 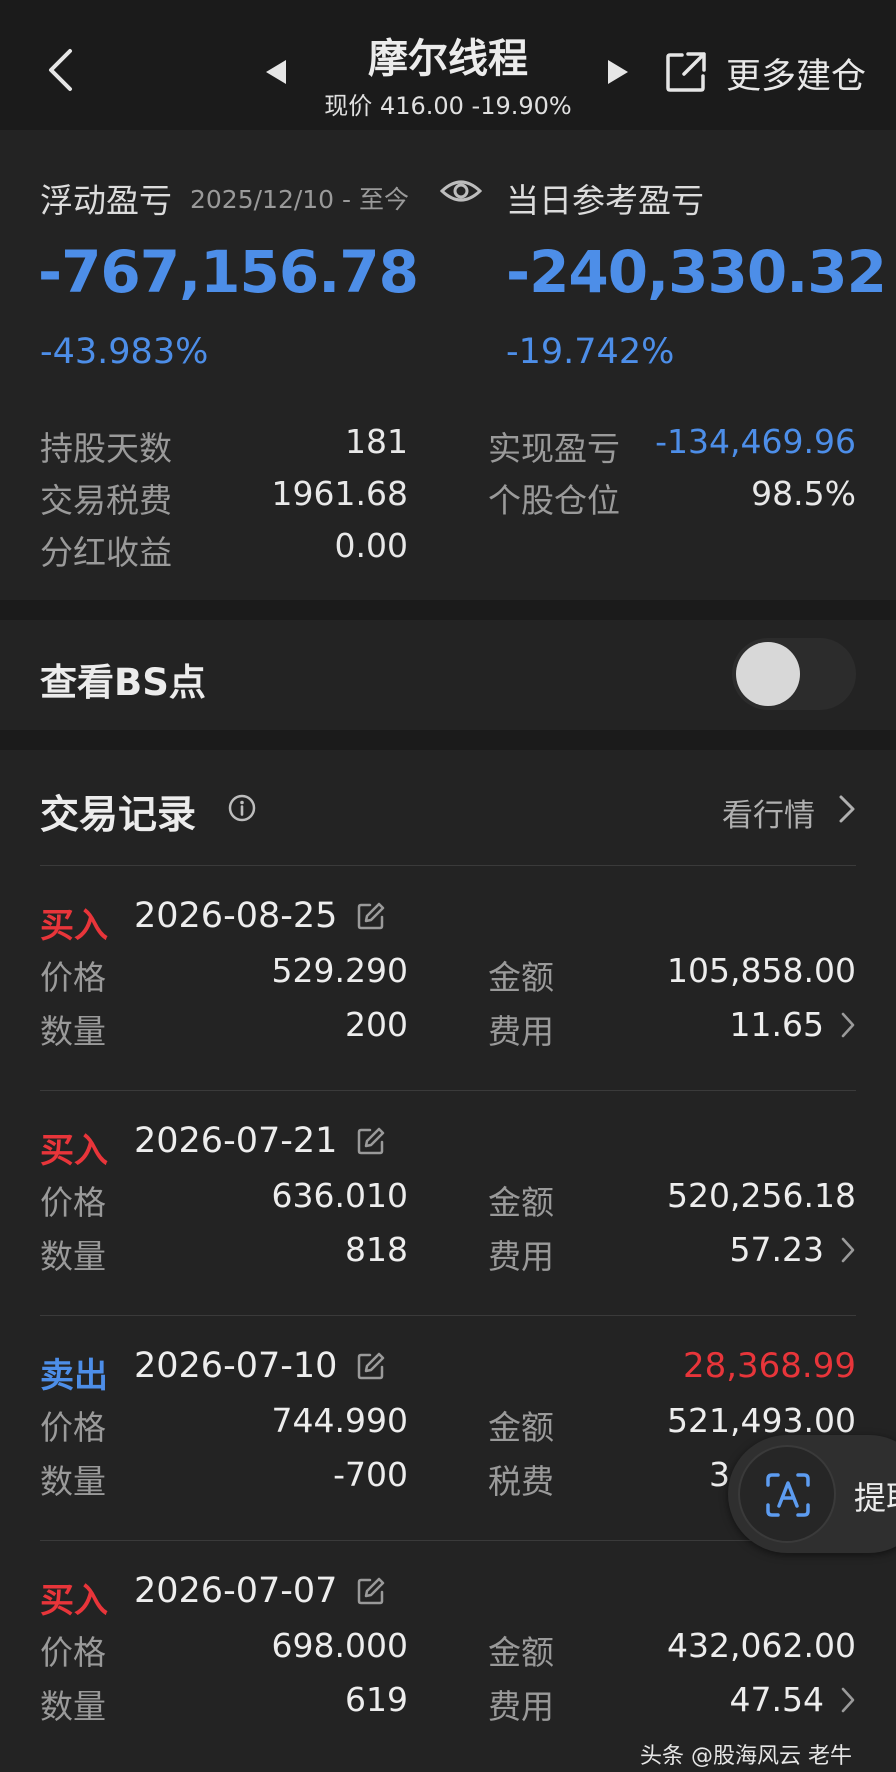 What do you see at coordinates (106, 500) in the screenshot?
I see `stat-label: 交易税费` at bounding box center [106, 500].